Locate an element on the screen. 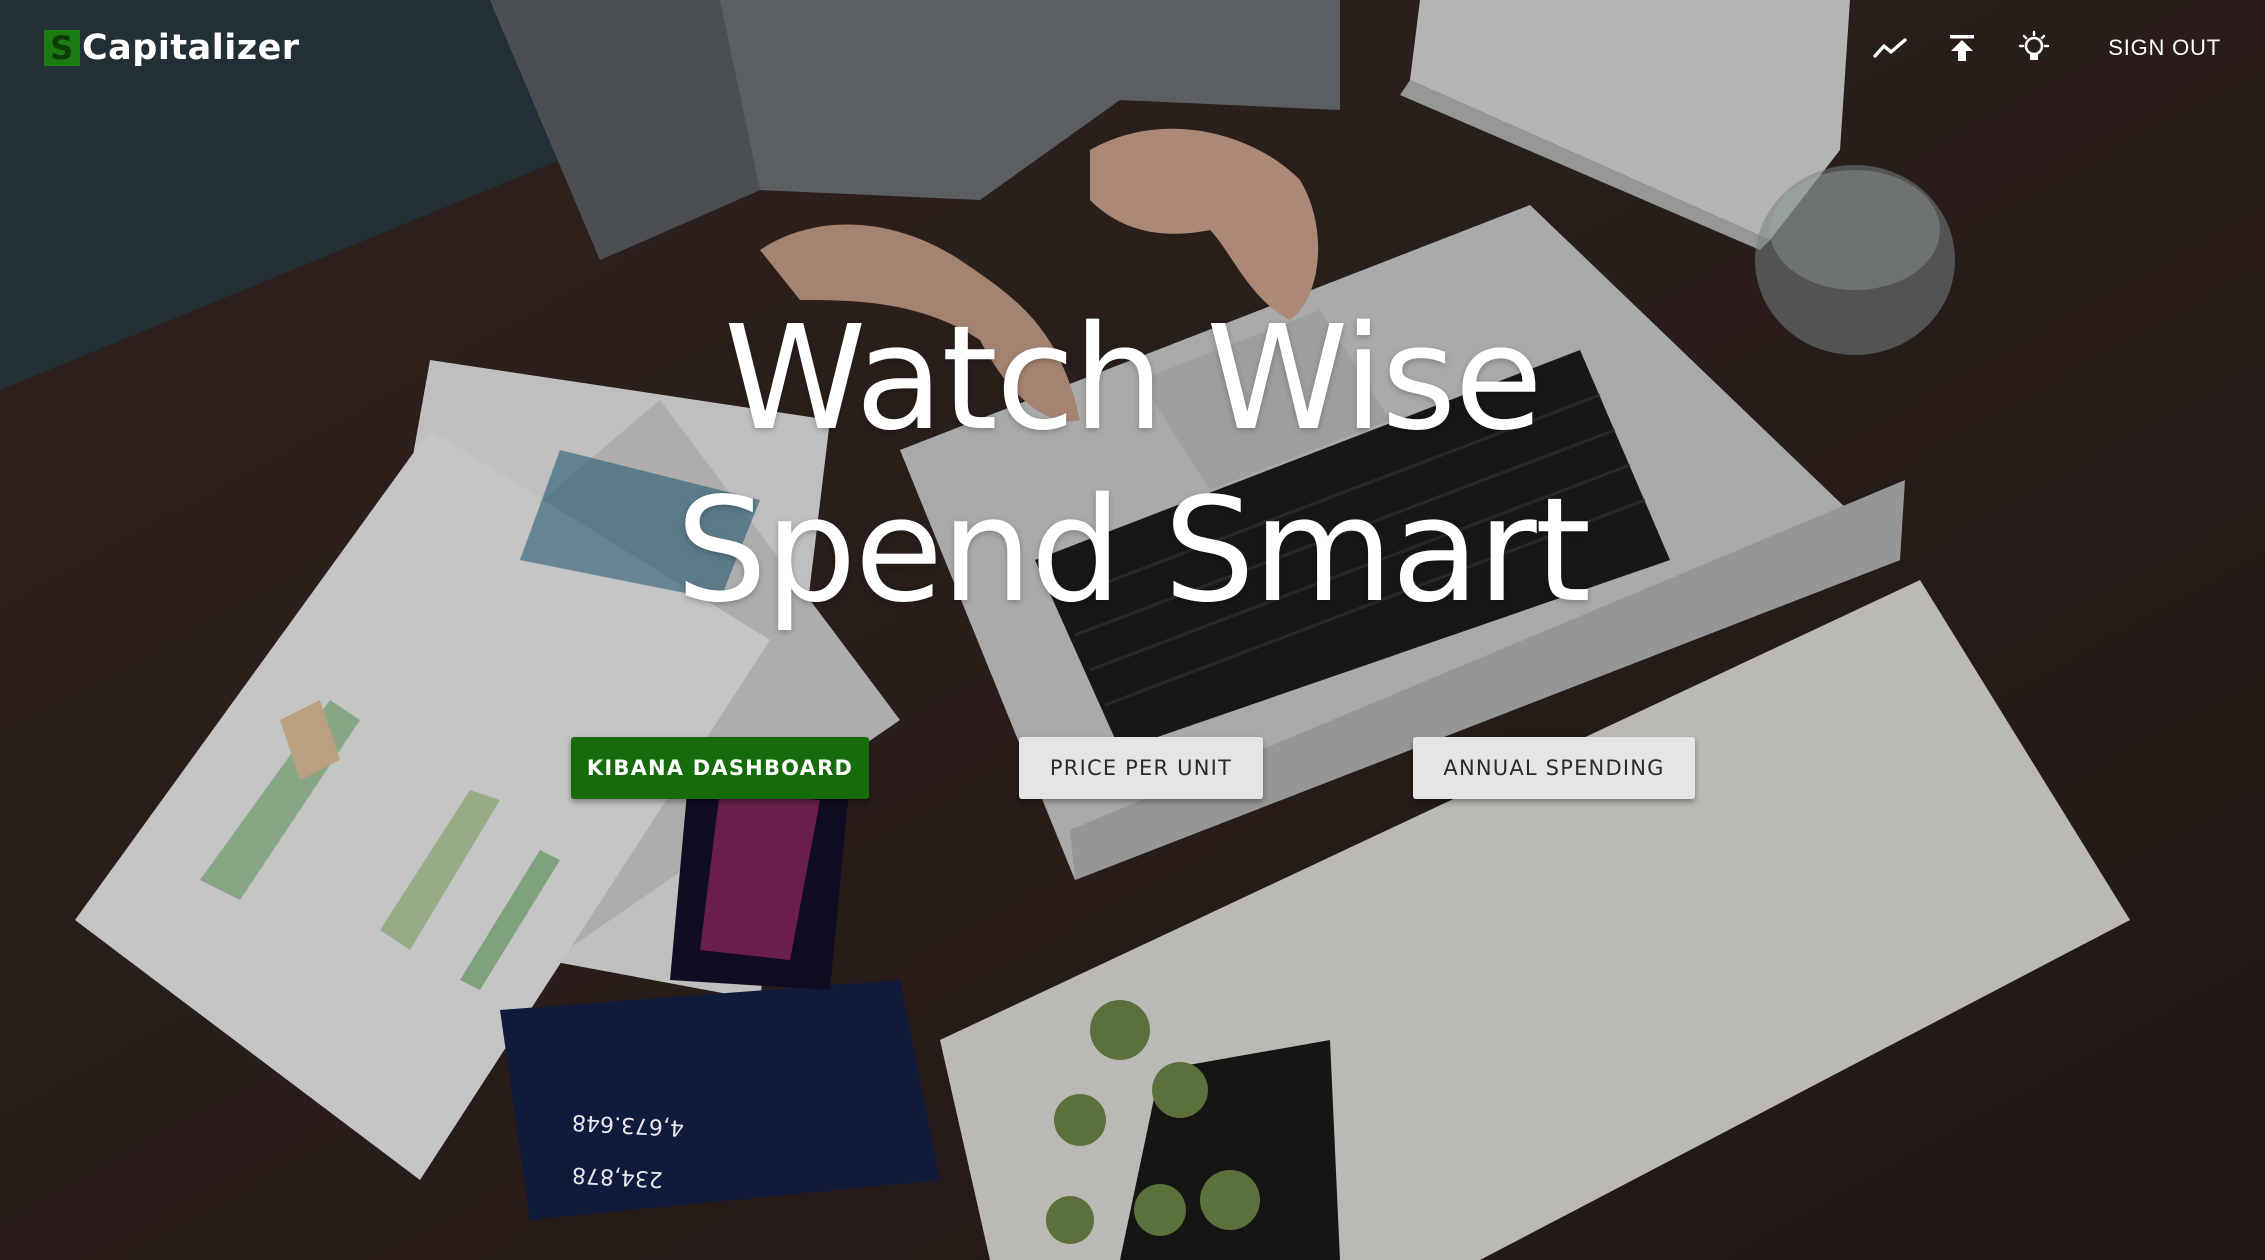 This screenshot has height=1260, width=2265. top-navbar: S Capitalizer SIGN OUT is located at coordinates (1132, 48).